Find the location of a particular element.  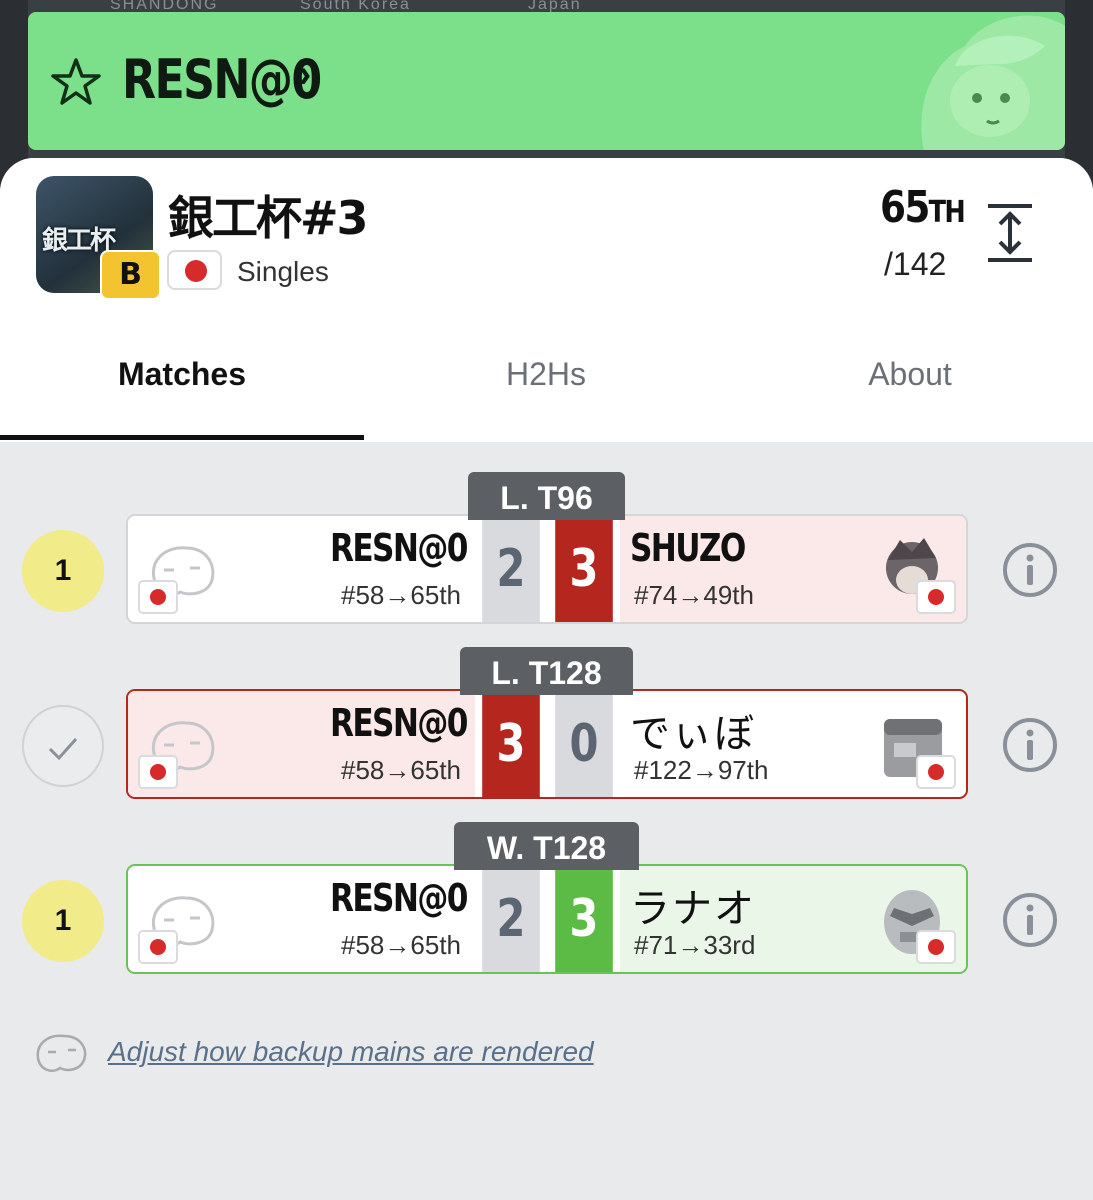

player2-name: ラナオ is located at coordinates (693, 909).